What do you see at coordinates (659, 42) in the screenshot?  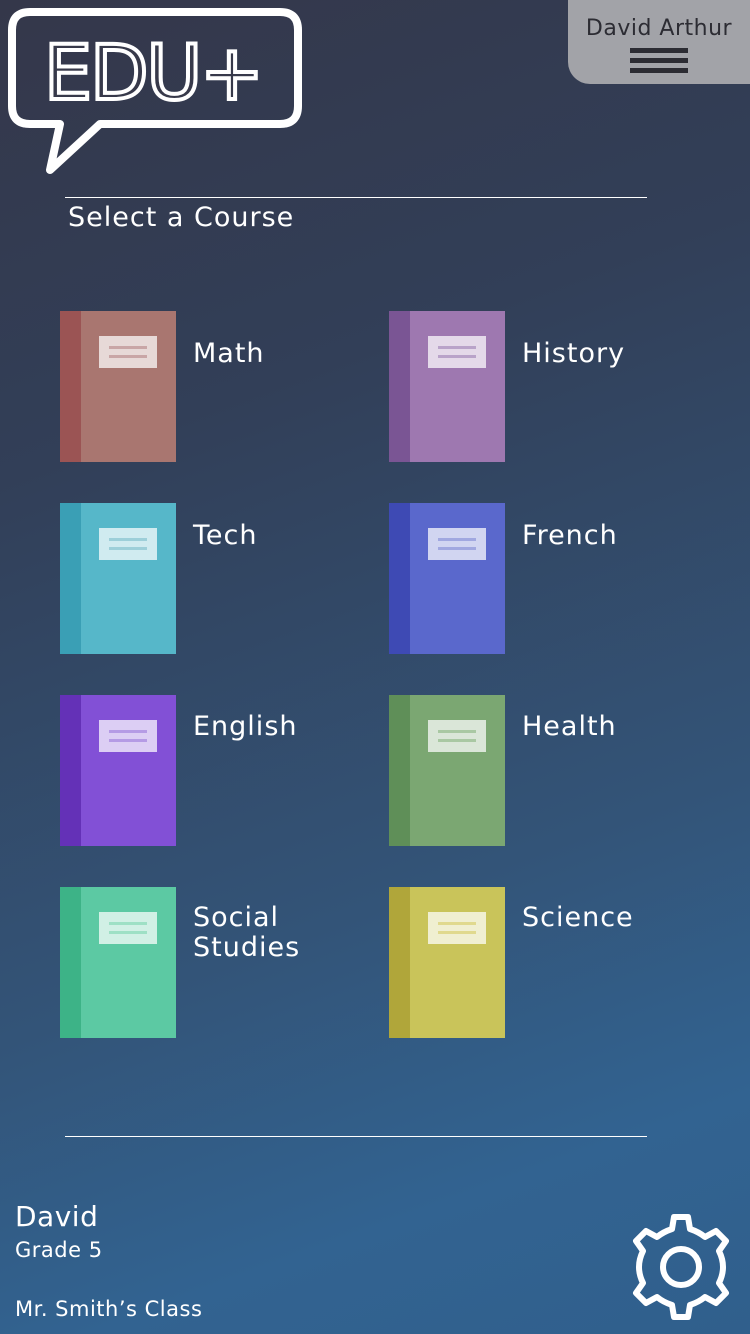 I see `user-menu-tab: David Arthur` at bounding box center [659, 42].